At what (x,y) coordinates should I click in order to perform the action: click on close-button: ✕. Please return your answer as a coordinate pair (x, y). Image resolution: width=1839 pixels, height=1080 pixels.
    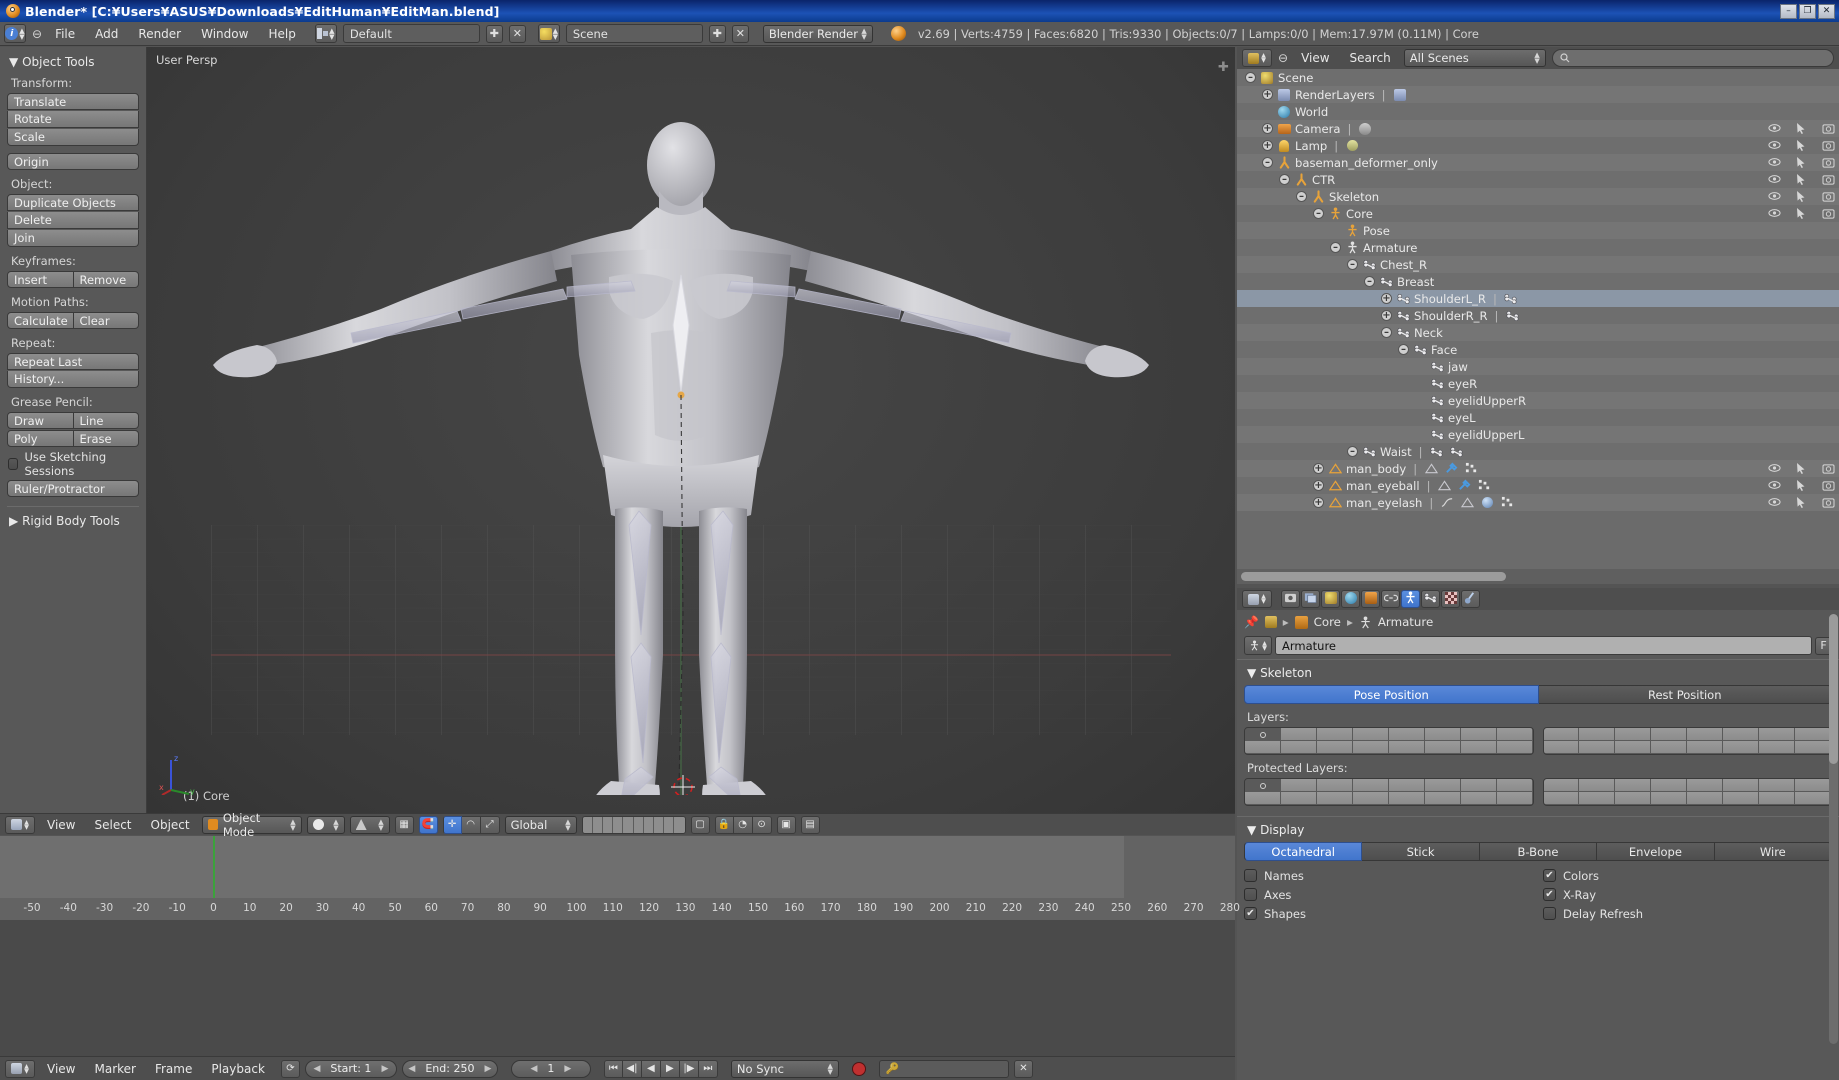
    Looking at the image, I should click on (1826, 11).